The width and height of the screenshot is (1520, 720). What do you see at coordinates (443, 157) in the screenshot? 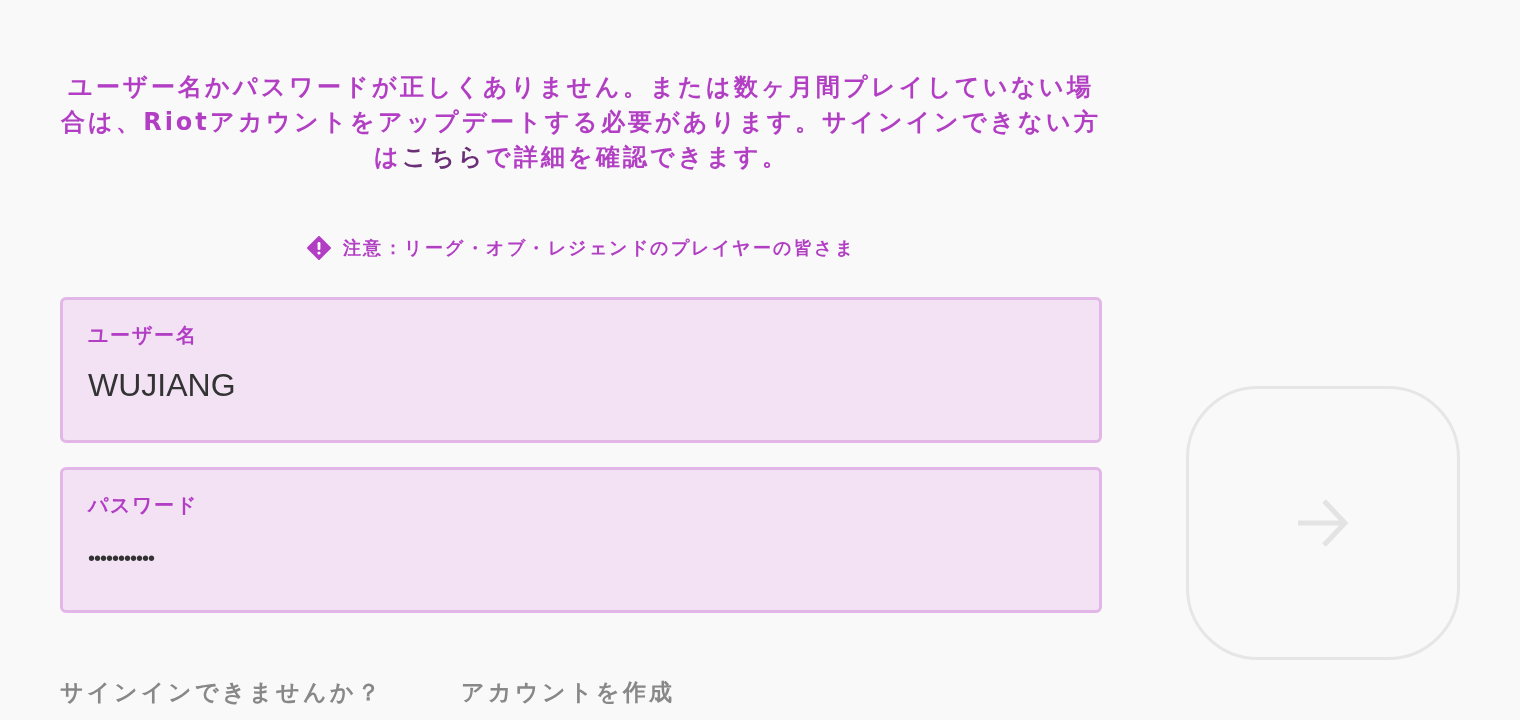
I see `help-link: こちら` at bounding box center [443, 157].